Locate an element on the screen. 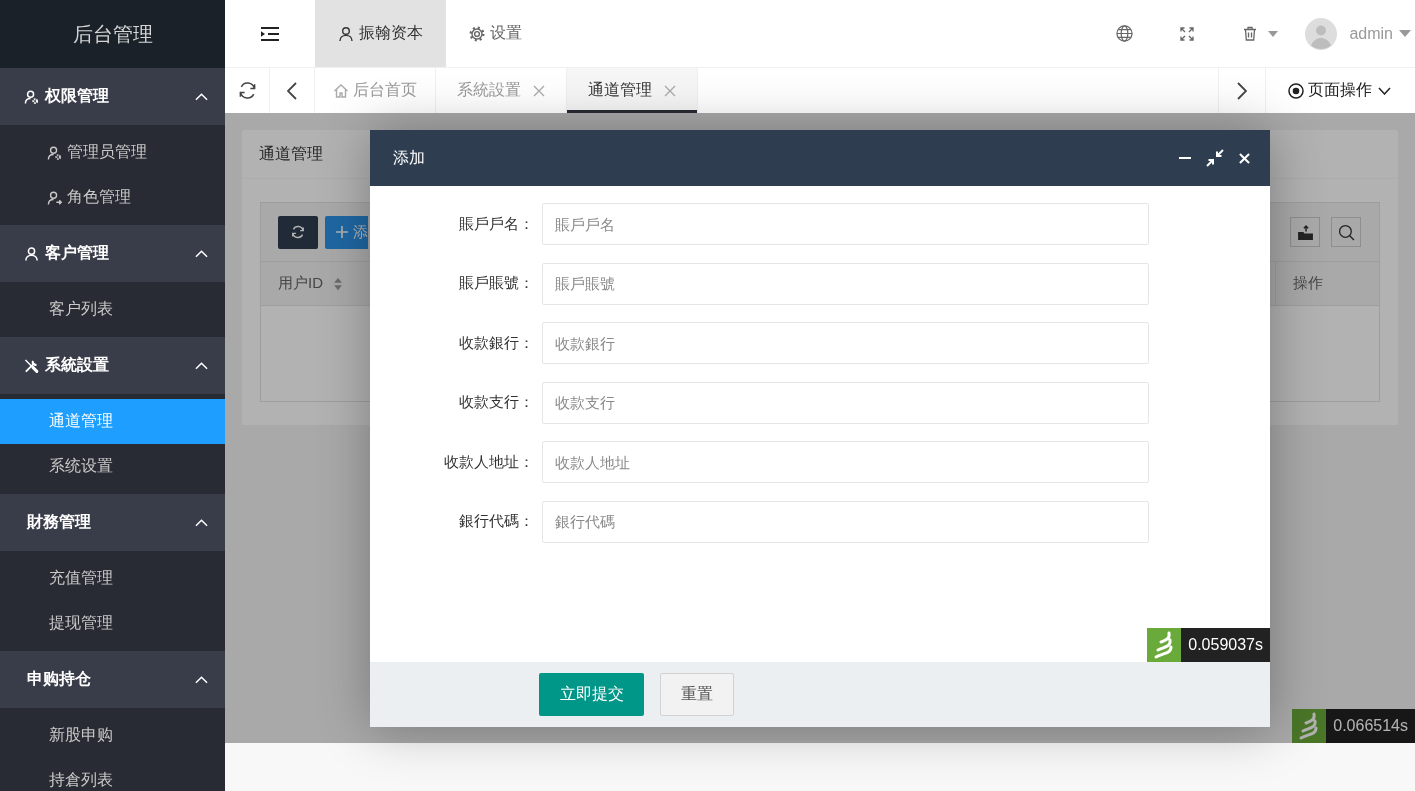  menu-item: 新股申购 is located at coordinates (112, 735).